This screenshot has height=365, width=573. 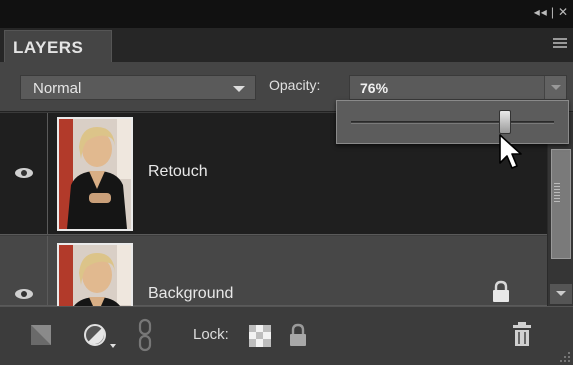 I want to click on adjustment-layer-icon, so click(x=100, y=337).